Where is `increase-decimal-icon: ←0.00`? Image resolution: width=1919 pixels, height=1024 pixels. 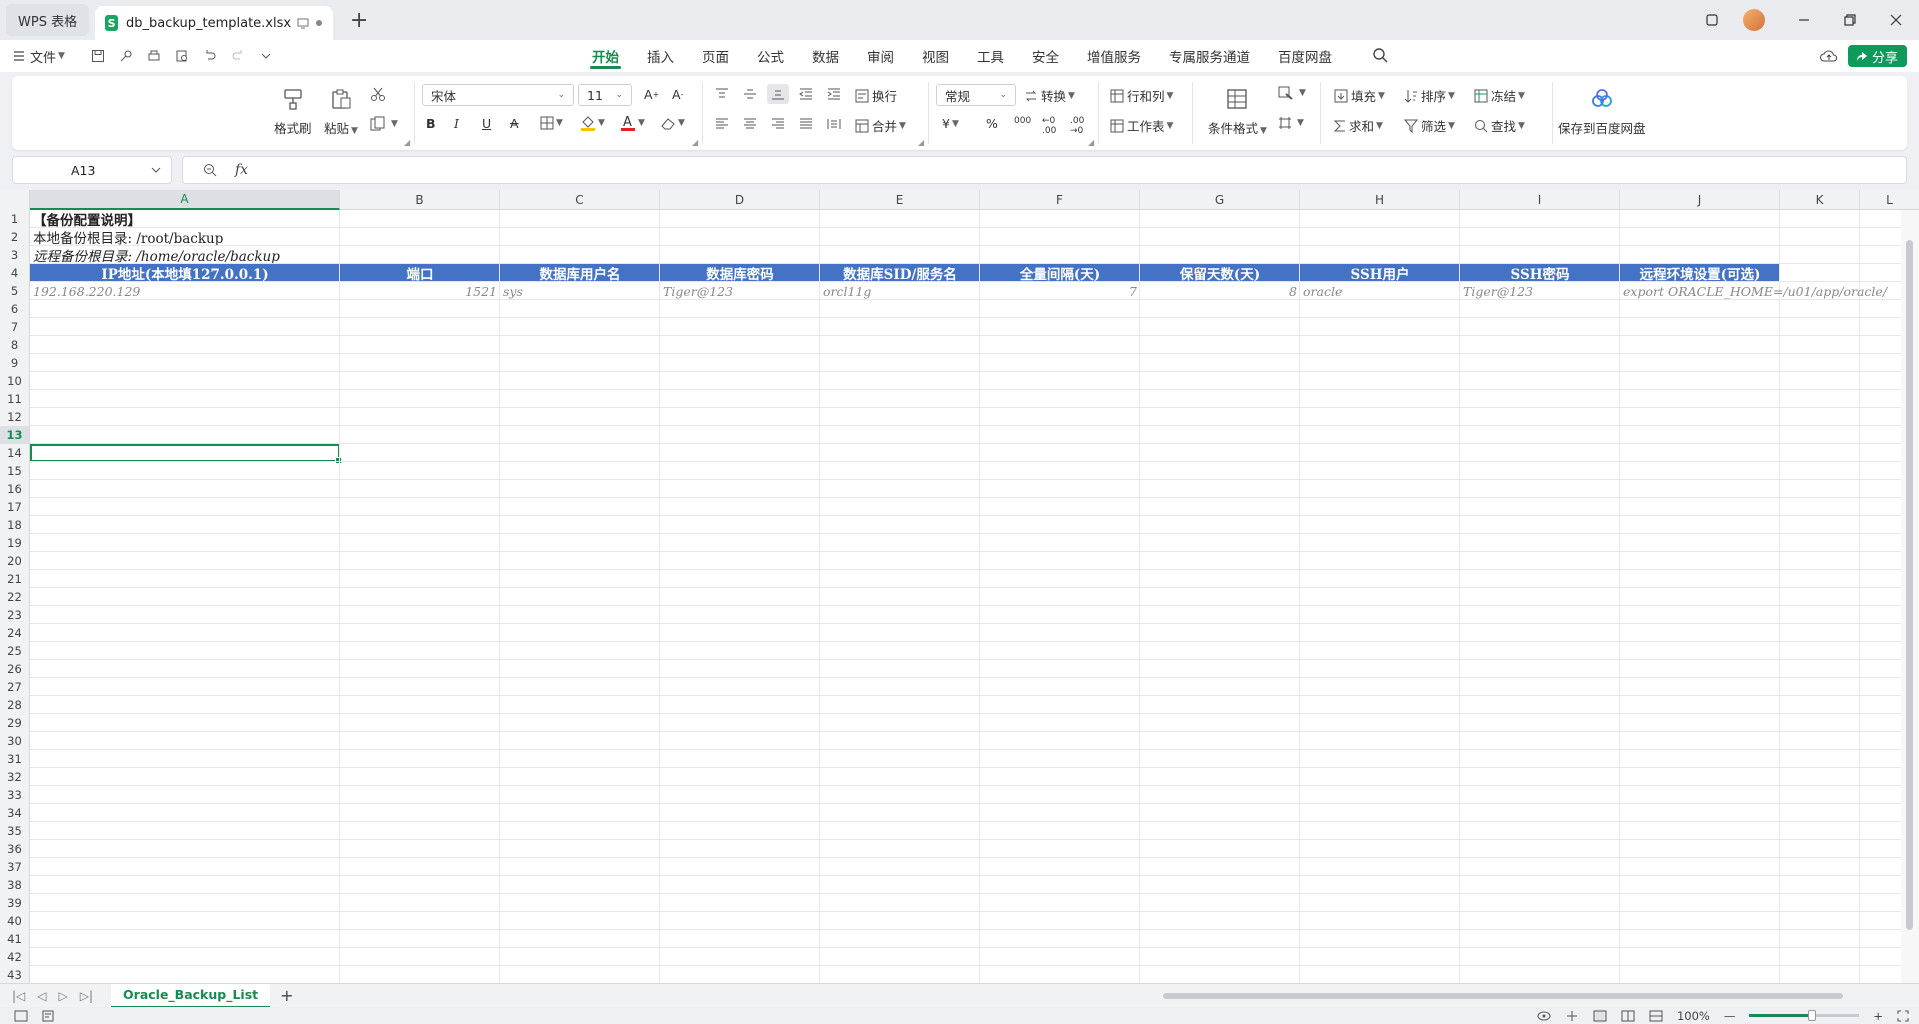 increase-decimal-icon: ←0.00 is located at coordinates (1049, 126).